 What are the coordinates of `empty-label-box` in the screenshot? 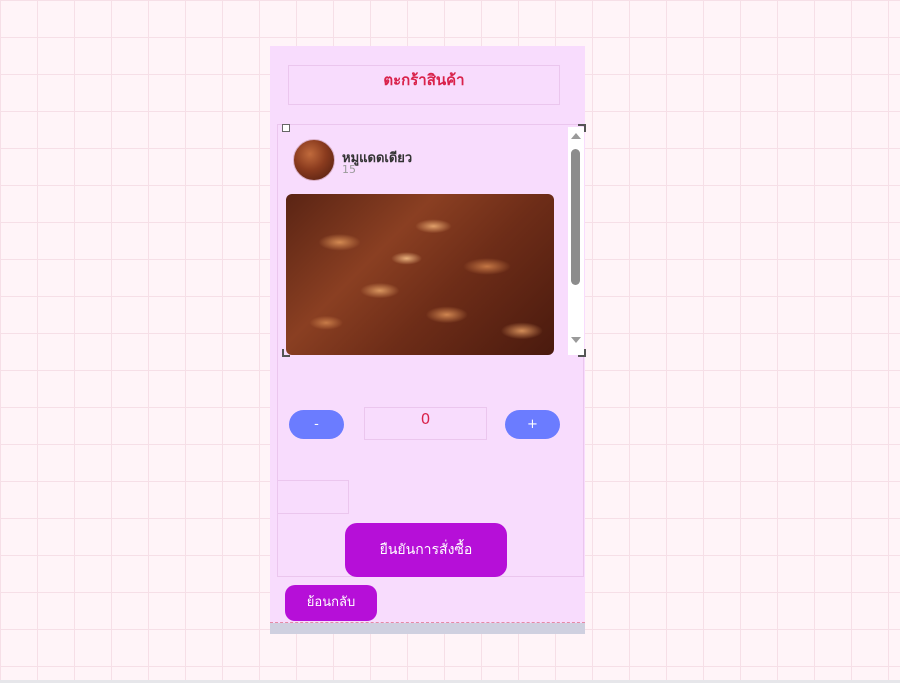 It's located at (313, 497).